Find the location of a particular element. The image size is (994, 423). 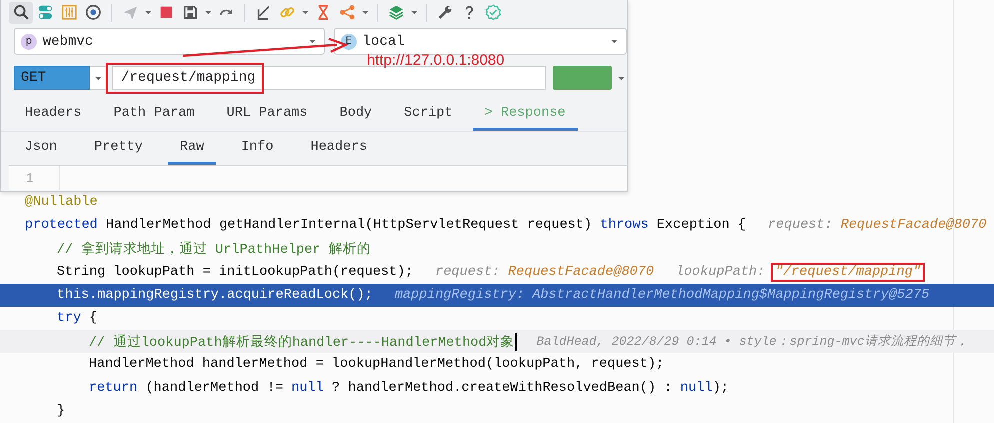

inlay-hint-name: mappingRegistry: is located at coordinates (459, 295).